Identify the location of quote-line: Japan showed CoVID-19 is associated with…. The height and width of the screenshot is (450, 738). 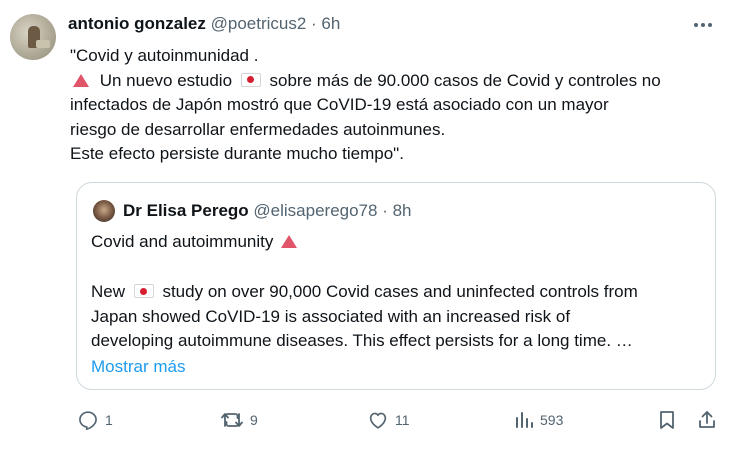
(331, 316).